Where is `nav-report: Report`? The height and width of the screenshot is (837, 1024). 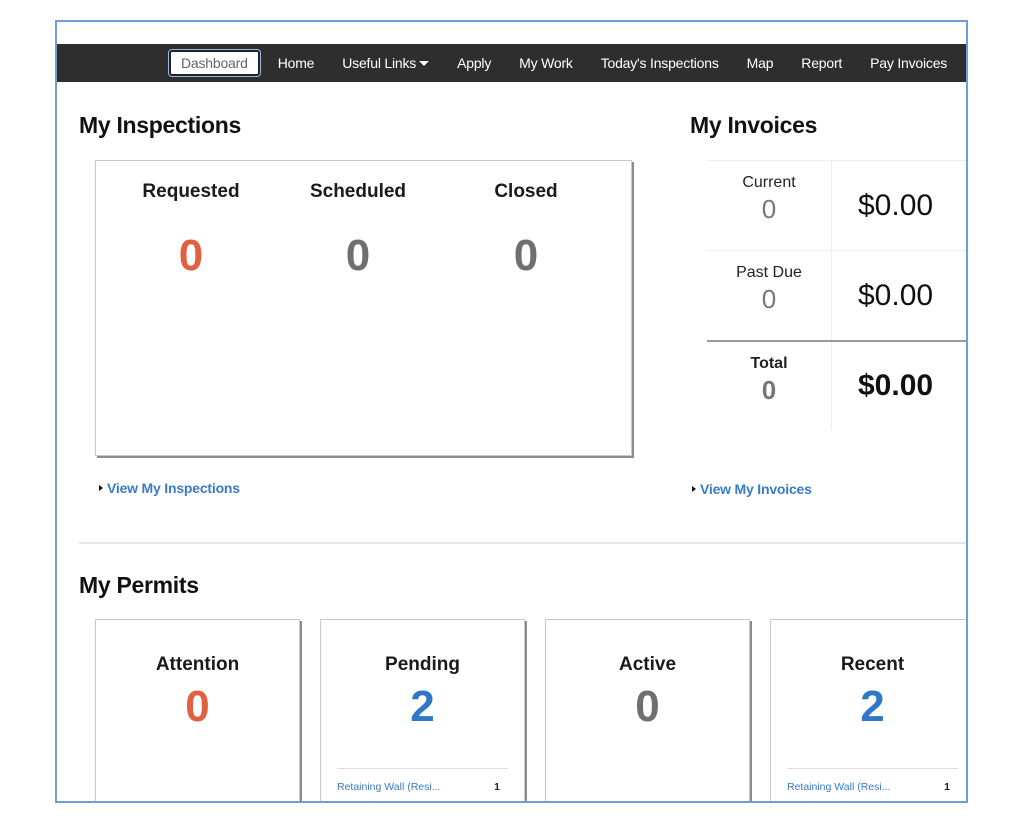 nav-report: Report is located at coordinates (821, 63).